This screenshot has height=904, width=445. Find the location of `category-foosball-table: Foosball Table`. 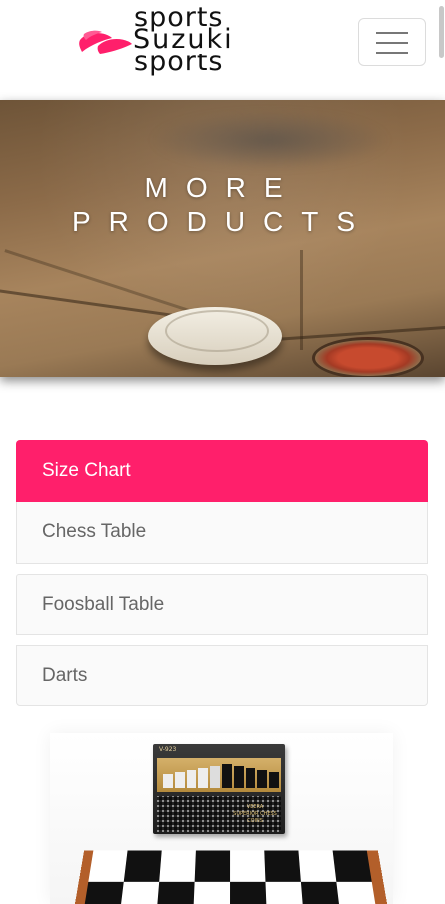

category-foosball-table: Foosball Table is located at coordinates (222, 604).